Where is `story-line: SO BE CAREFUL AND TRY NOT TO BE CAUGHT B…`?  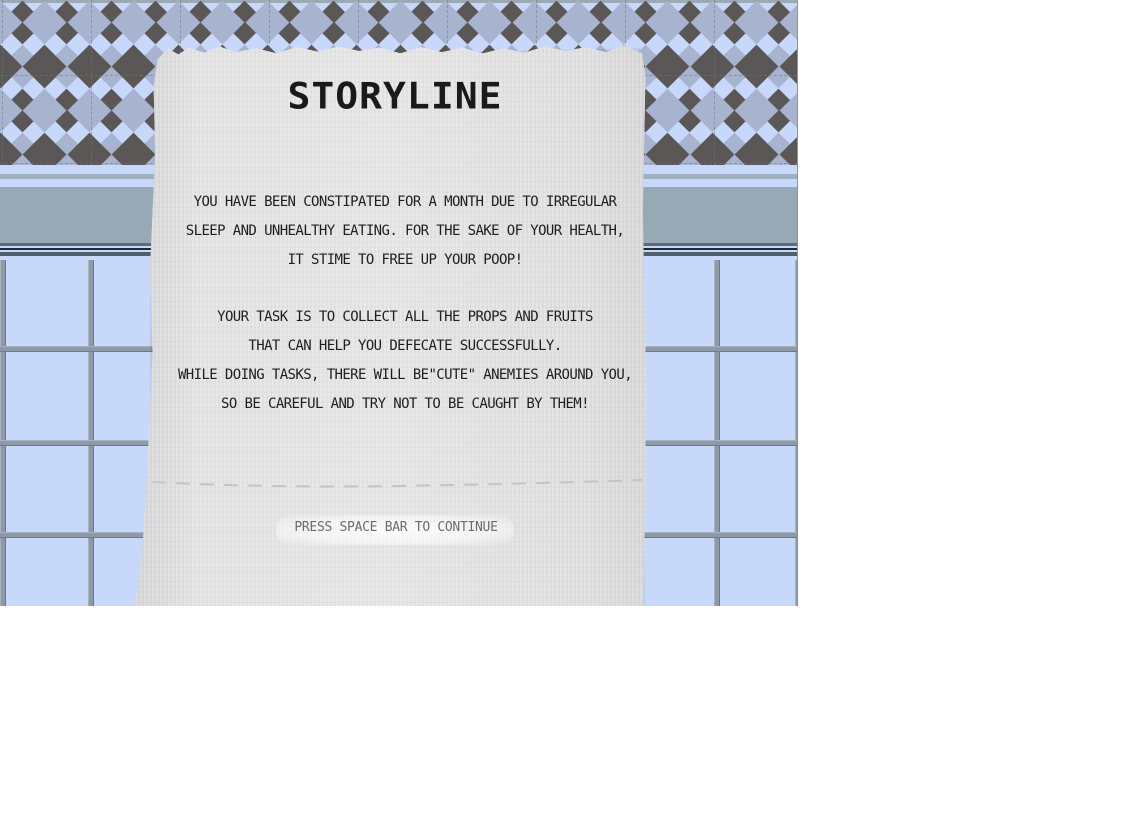
story-line: SO BE CAREFUL AND TRY NOT TO BE CAUGHT B… is located at coordinates (405, 404).